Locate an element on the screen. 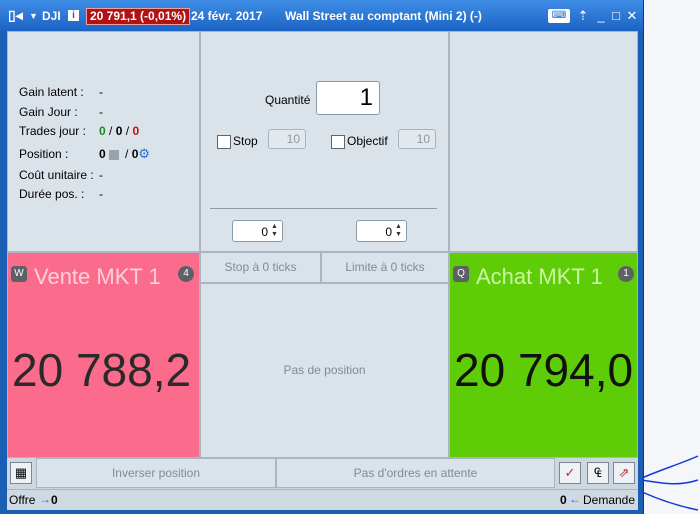  offer-label: Offre is located at coordinates (22, 500).